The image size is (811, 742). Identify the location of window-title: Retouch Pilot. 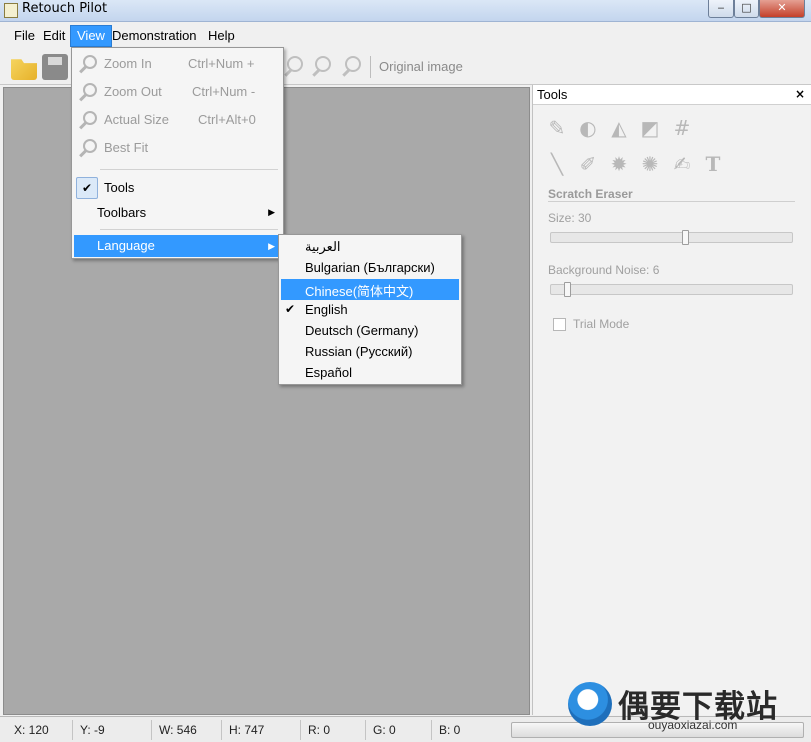
(65, 8).